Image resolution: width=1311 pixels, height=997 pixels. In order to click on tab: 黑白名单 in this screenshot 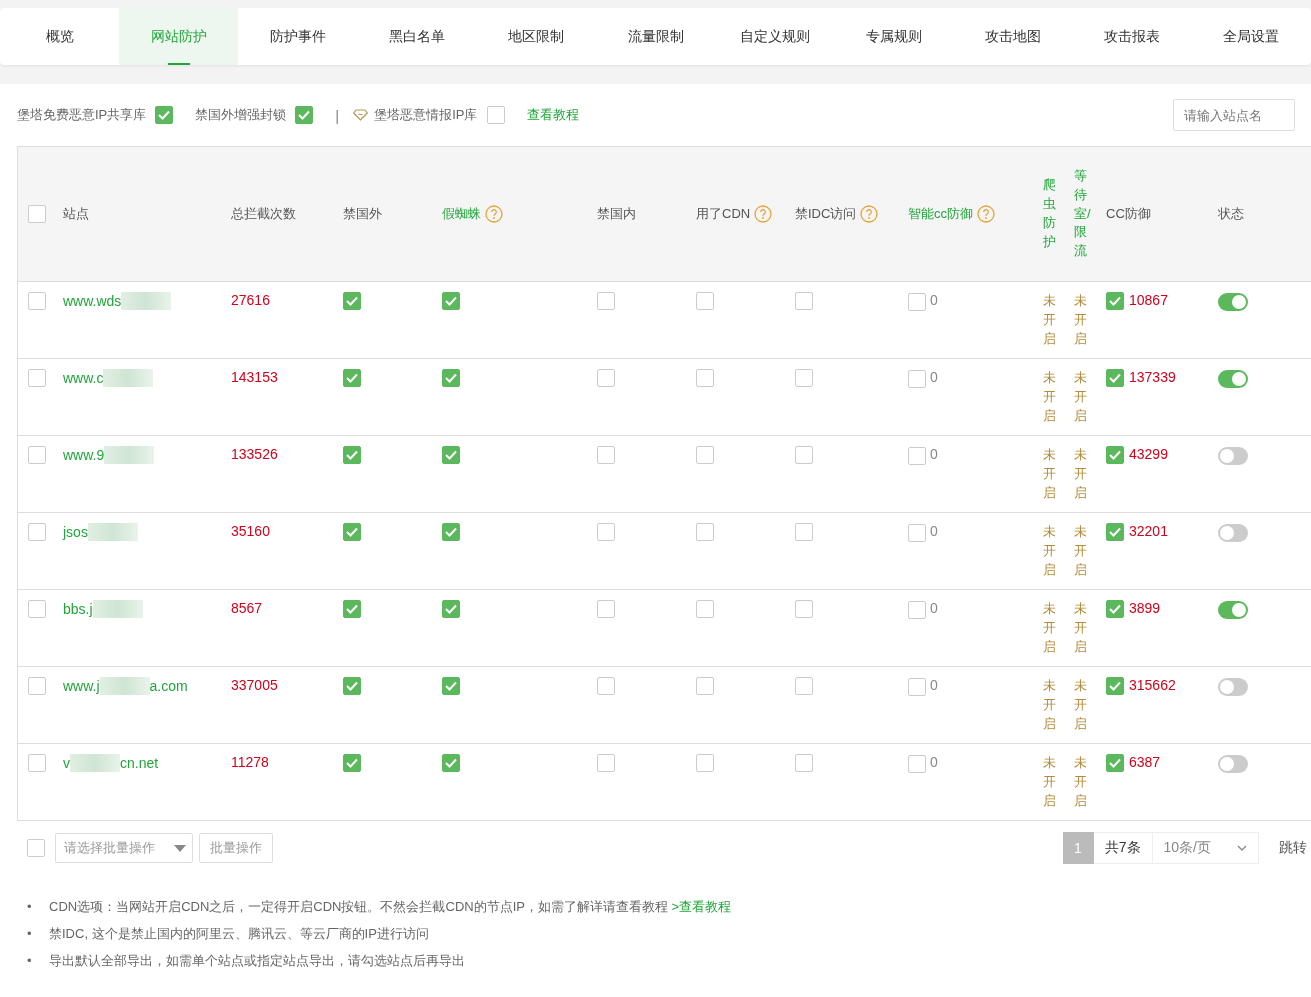, I will do `click(417, 36)`.